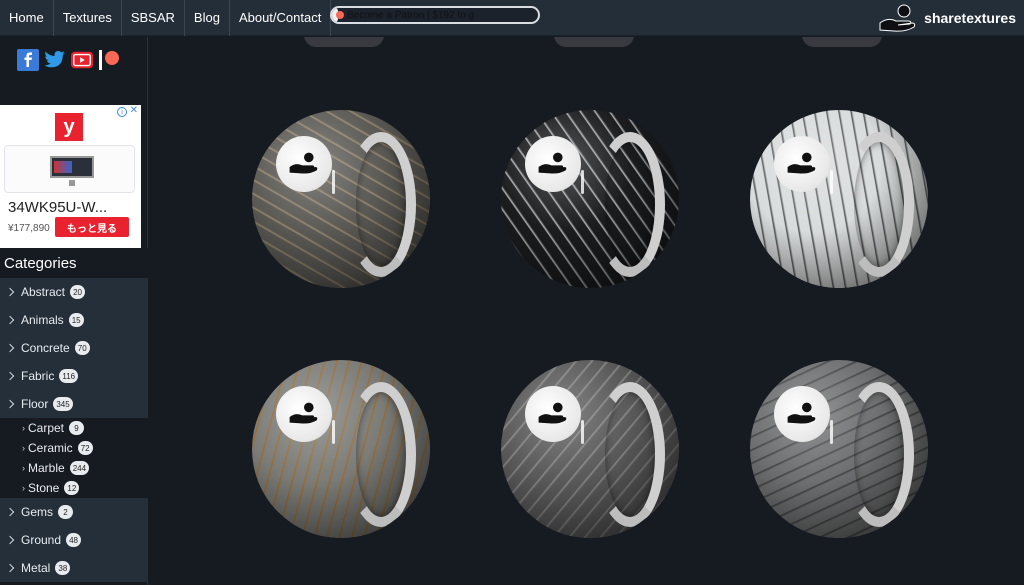 The image size is (1024, 585). I want to click on category-label: Concrete, so click(45, 348).